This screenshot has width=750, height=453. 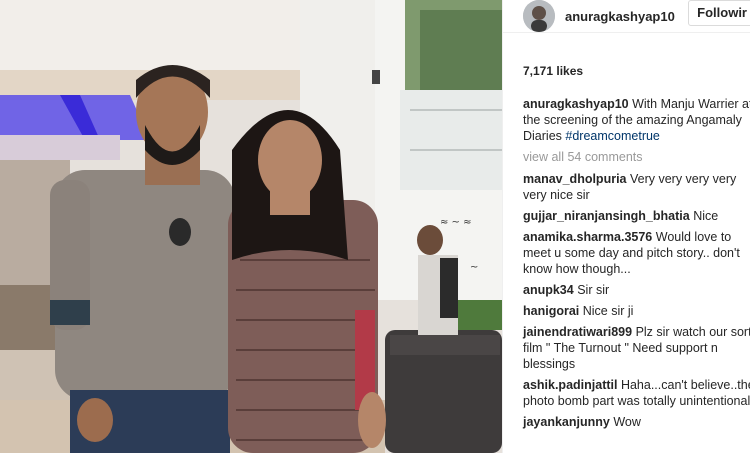 I want to click on post-username: anuragkashyap10, so click(x=620, y=16).